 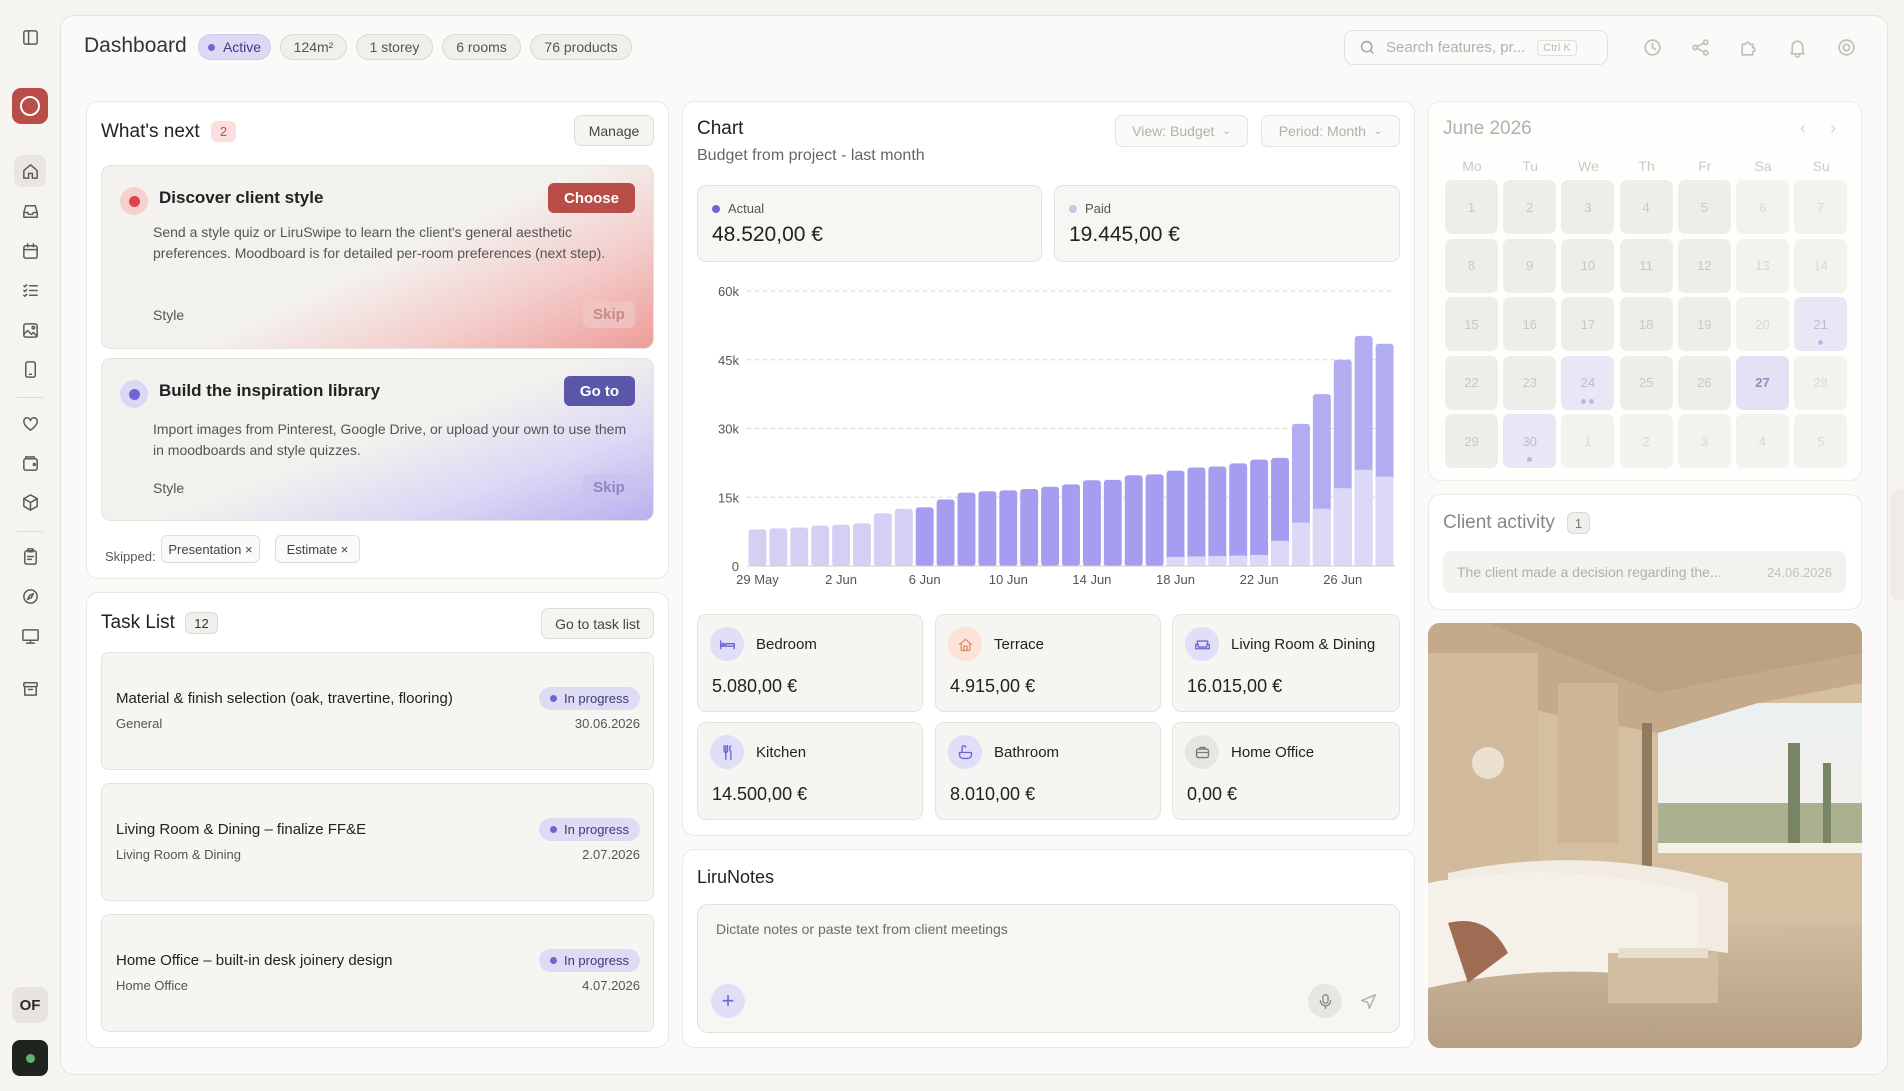 What do you see at coordinates (810, 663) in the screenshot?
I see `room-card-bedroom: Bedroom 5.080,00 €` at bounding box center [810, 663].